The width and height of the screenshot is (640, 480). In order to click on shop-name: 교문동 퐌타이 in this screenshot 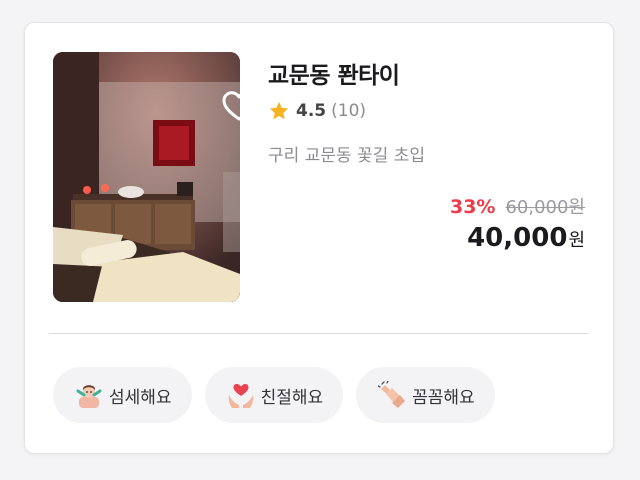, I will do `click(334, 73)`.